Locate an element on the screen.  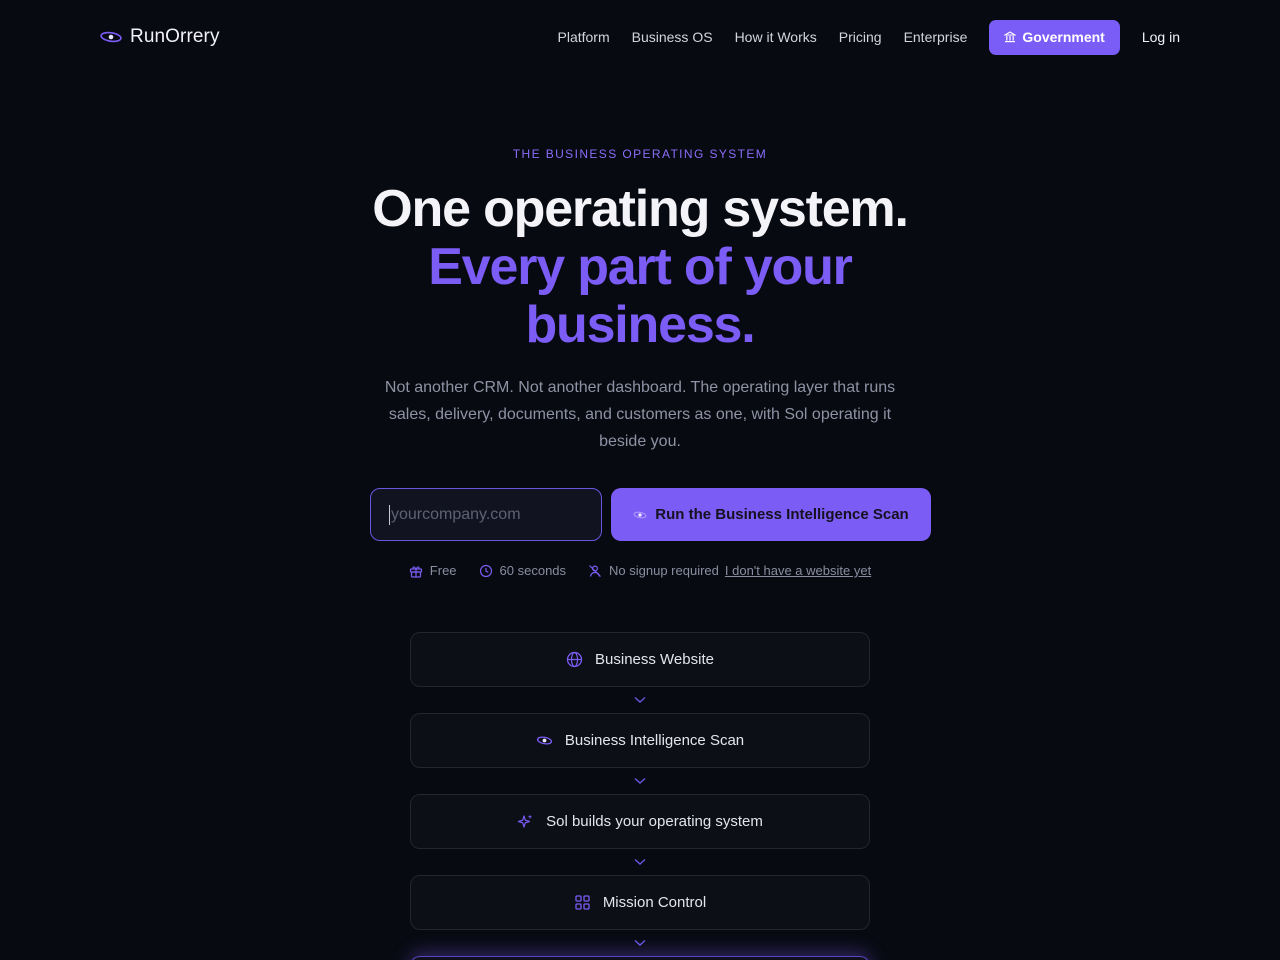
run-scan-label: Run the Business Intelligence Scan is located at coordinates (782, 514).